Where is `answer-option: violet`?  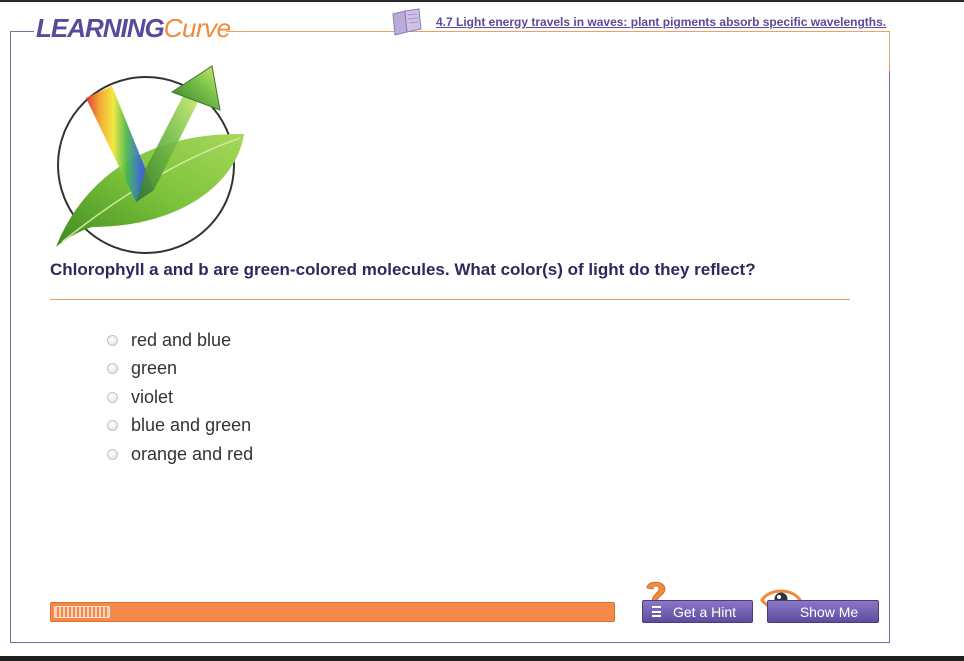
answer-option: violet is located at coordinates (180, 397).